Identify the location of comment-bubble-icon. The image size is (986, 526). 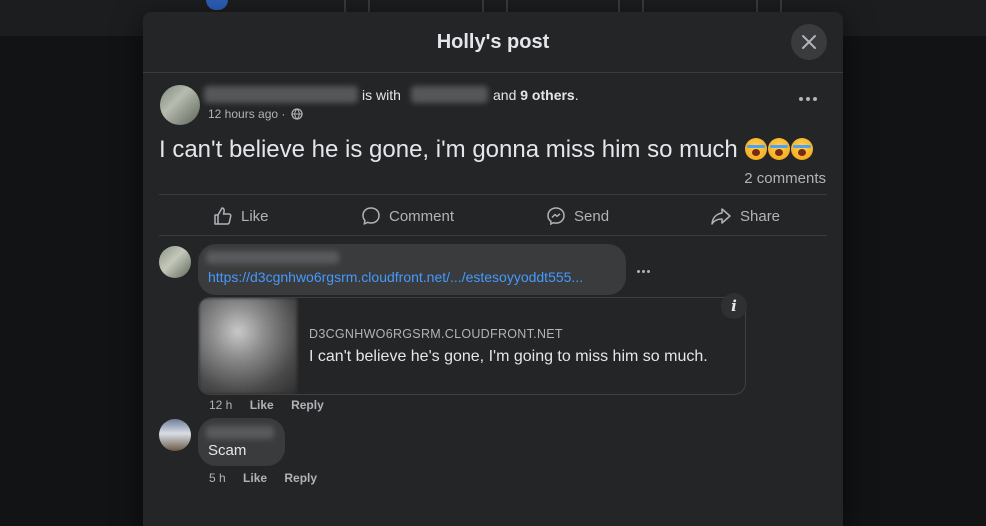
(371, 216).